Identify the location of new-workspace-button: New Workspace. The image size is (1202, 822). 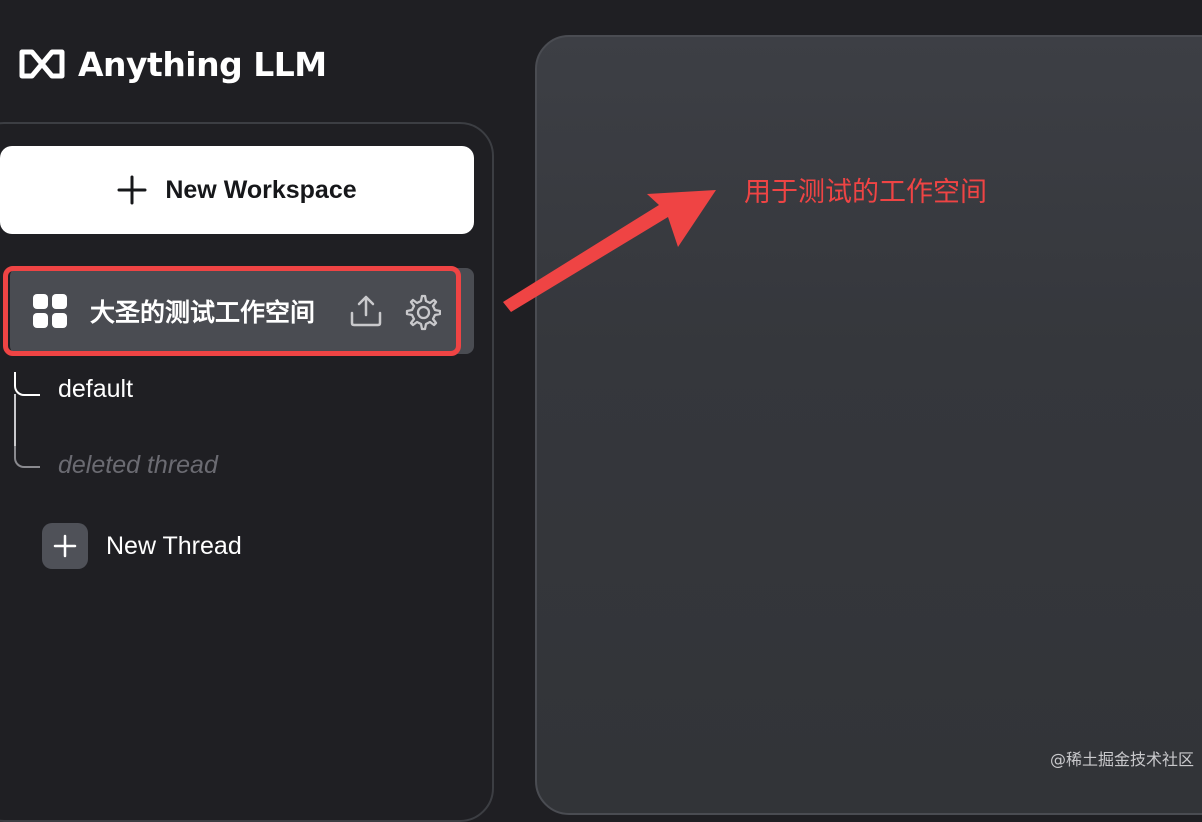
(237, 190).